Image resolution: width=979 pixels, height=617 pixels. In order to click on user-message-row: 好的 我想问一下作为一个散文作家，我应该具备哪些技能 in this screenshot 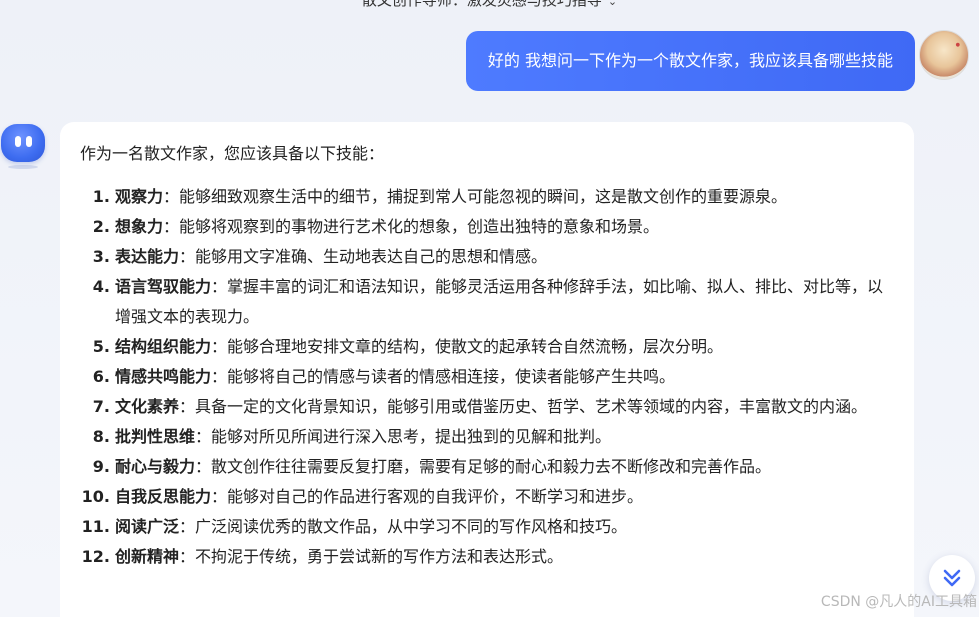, I will do `click(690, 61)`.